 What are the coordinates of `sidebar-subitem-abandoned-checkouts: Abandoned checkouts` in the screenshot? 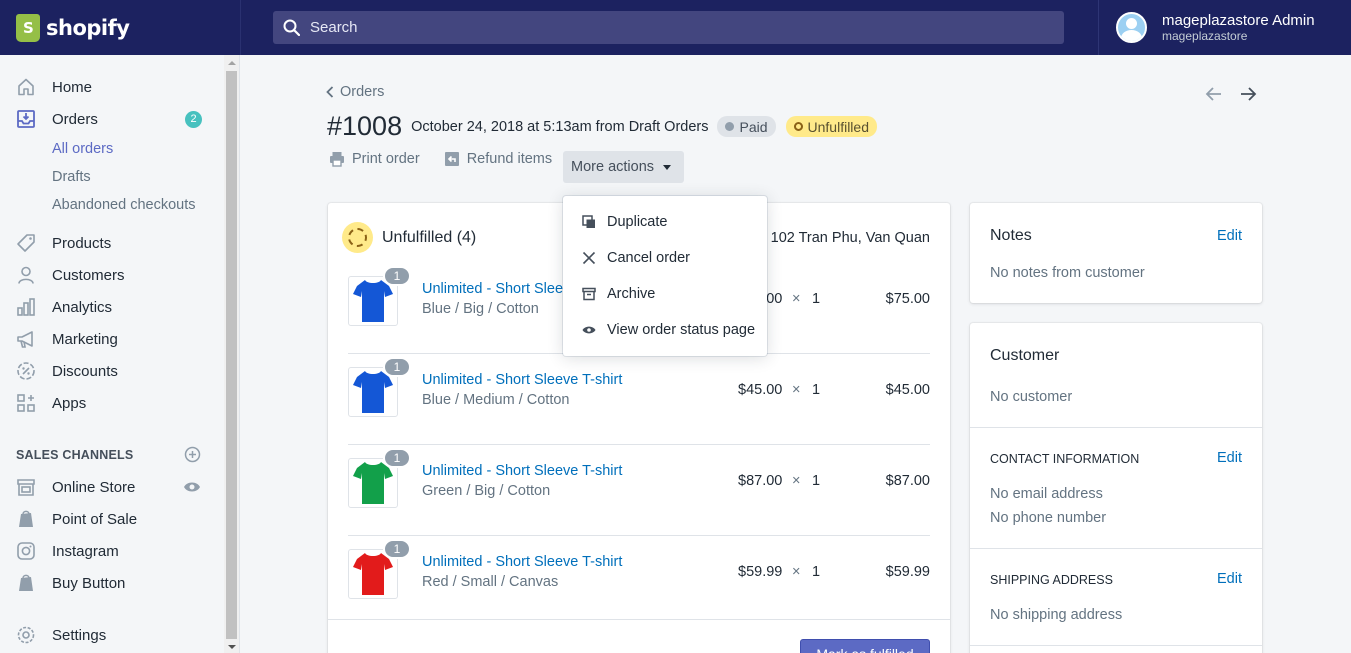 It's located at (124, 205).